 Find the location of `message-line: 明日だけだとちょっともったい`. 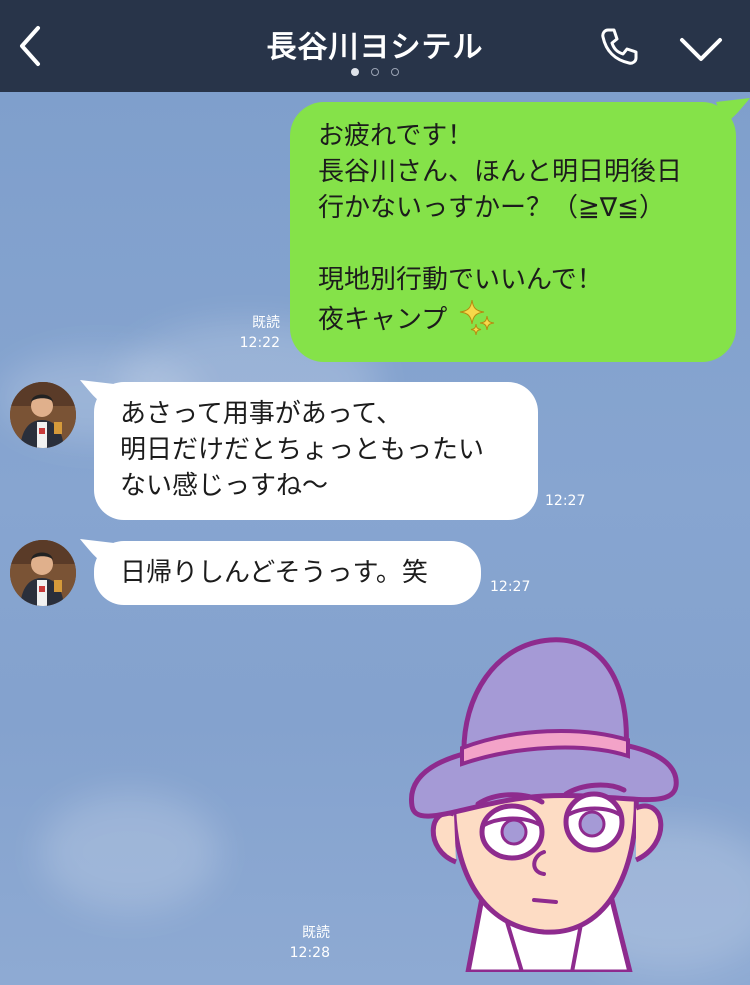

message-line: 明日だけだとちょっともったい is located at coordinates (302, 450).